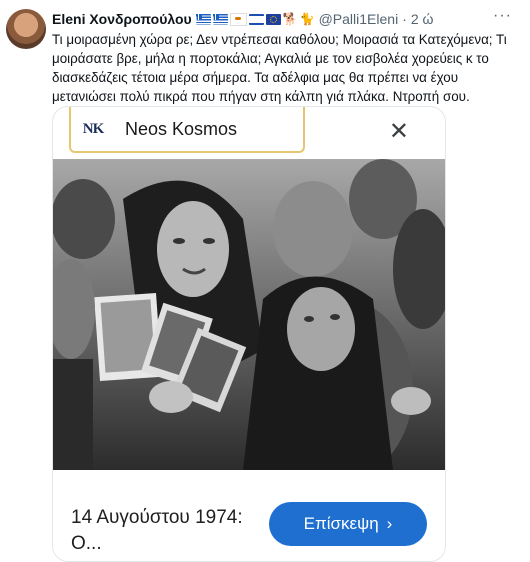 The width and height of the screenshot is (530, 562). I want to click on author-handle: @Palli1Eleni, so click(359, 19).